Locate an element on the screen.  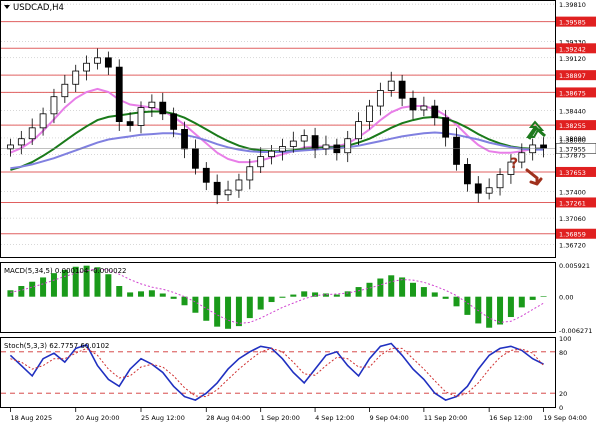
time-tick-label: 1 Sep 20:00 is located at coordinates (280, 418).